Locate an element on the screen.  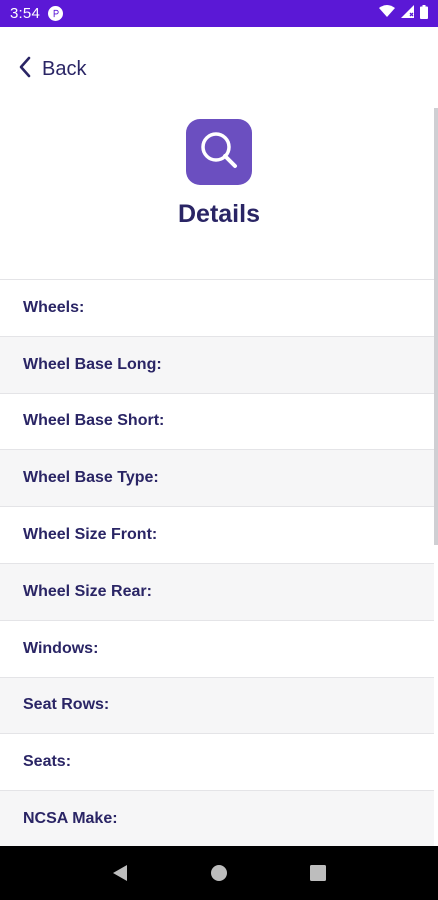
detail-row-wheel-base-long: Wheel Base Long: is located at coordinates (217, 365).